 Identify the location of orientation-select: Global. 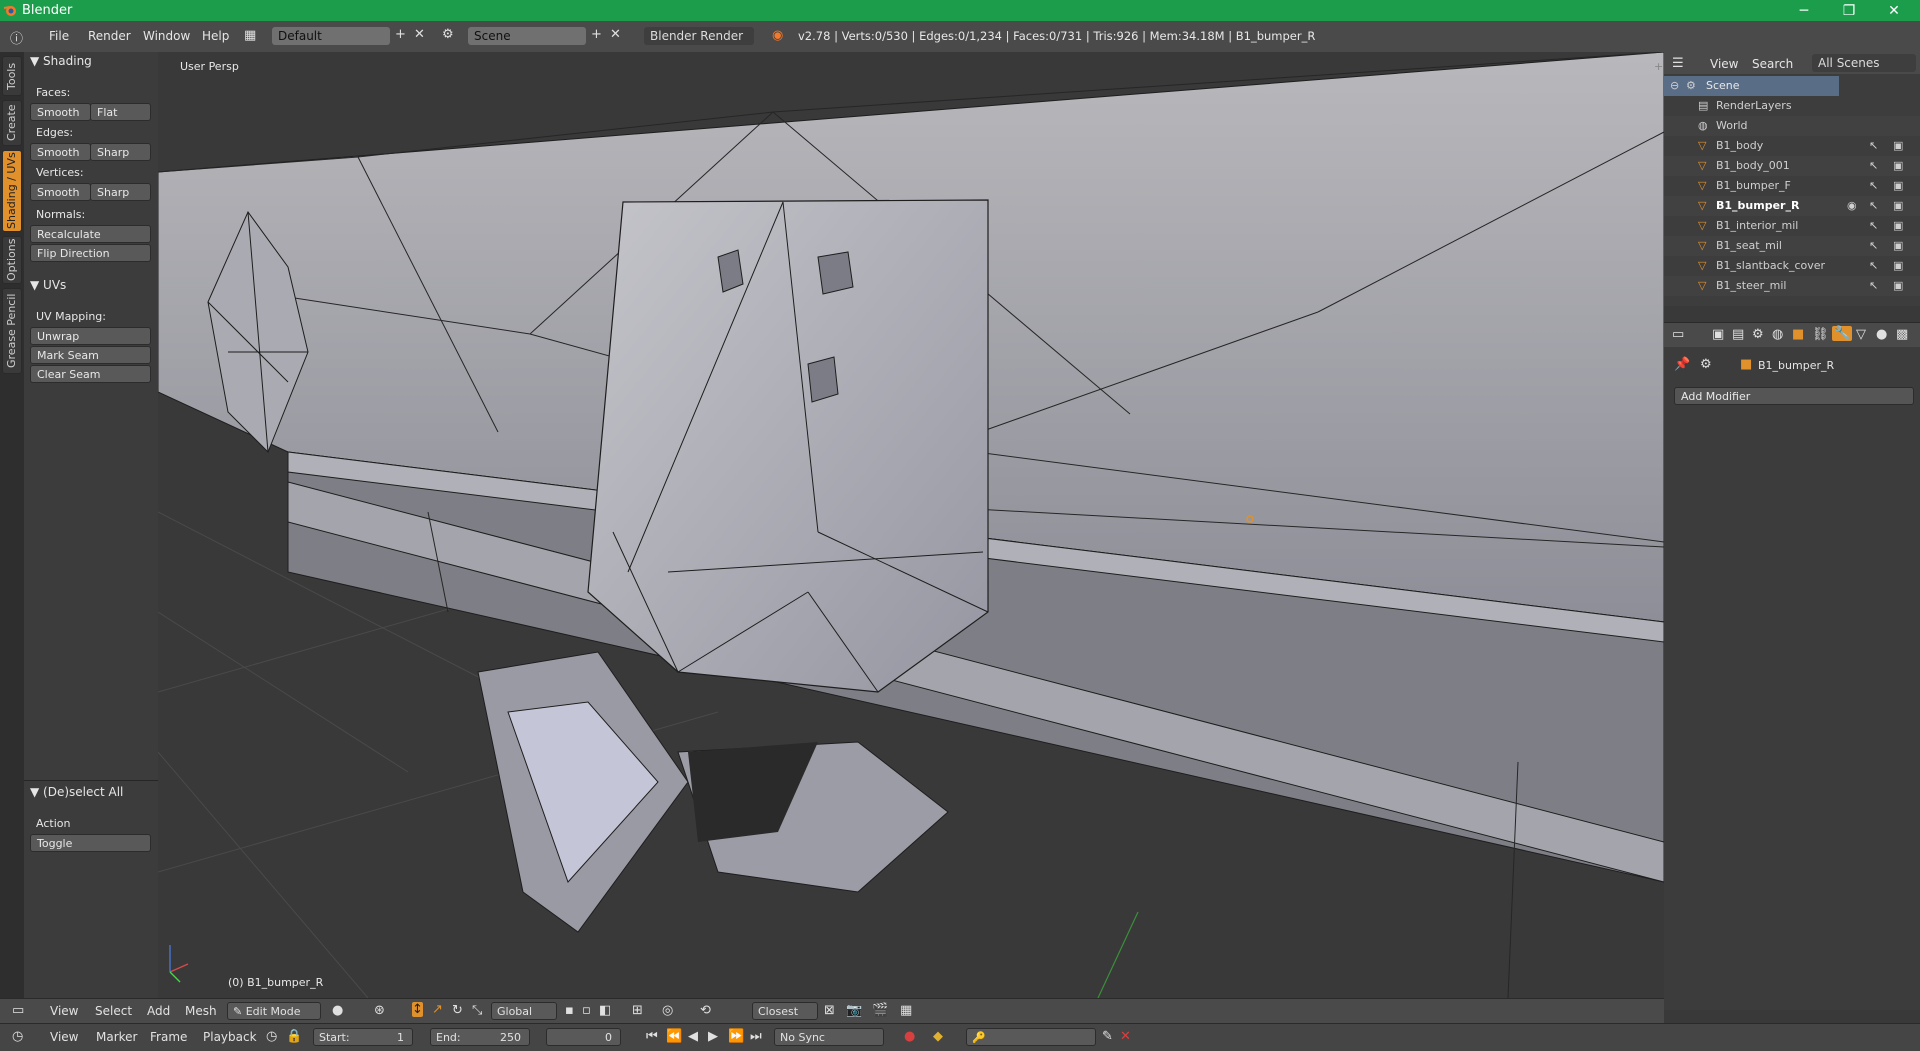
(524, 1011).